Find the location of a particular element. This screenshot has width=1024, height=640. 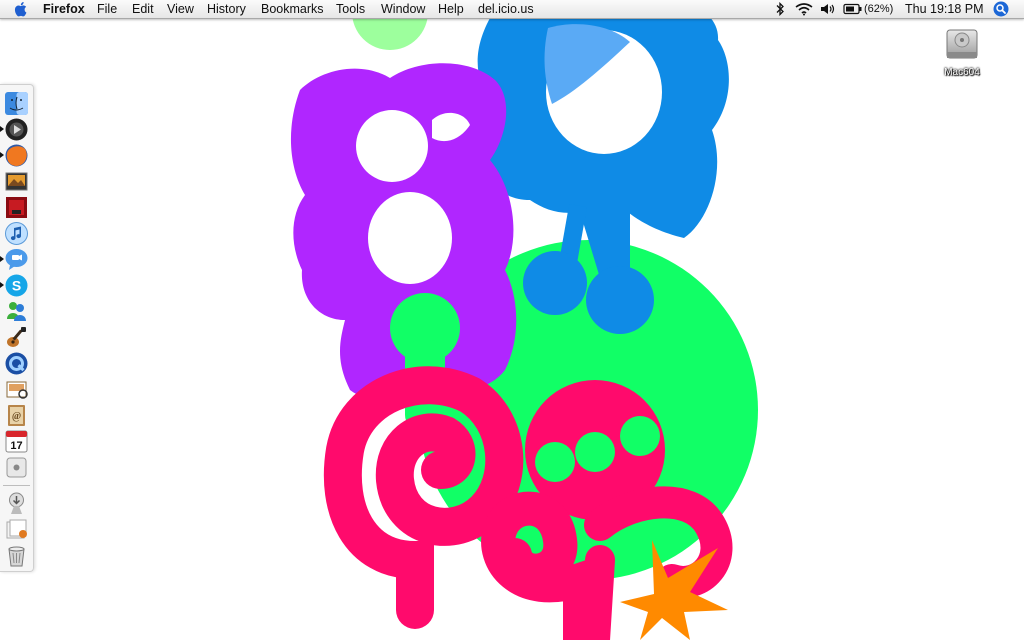

skype-icon: S is located at coordinates (16, 285).